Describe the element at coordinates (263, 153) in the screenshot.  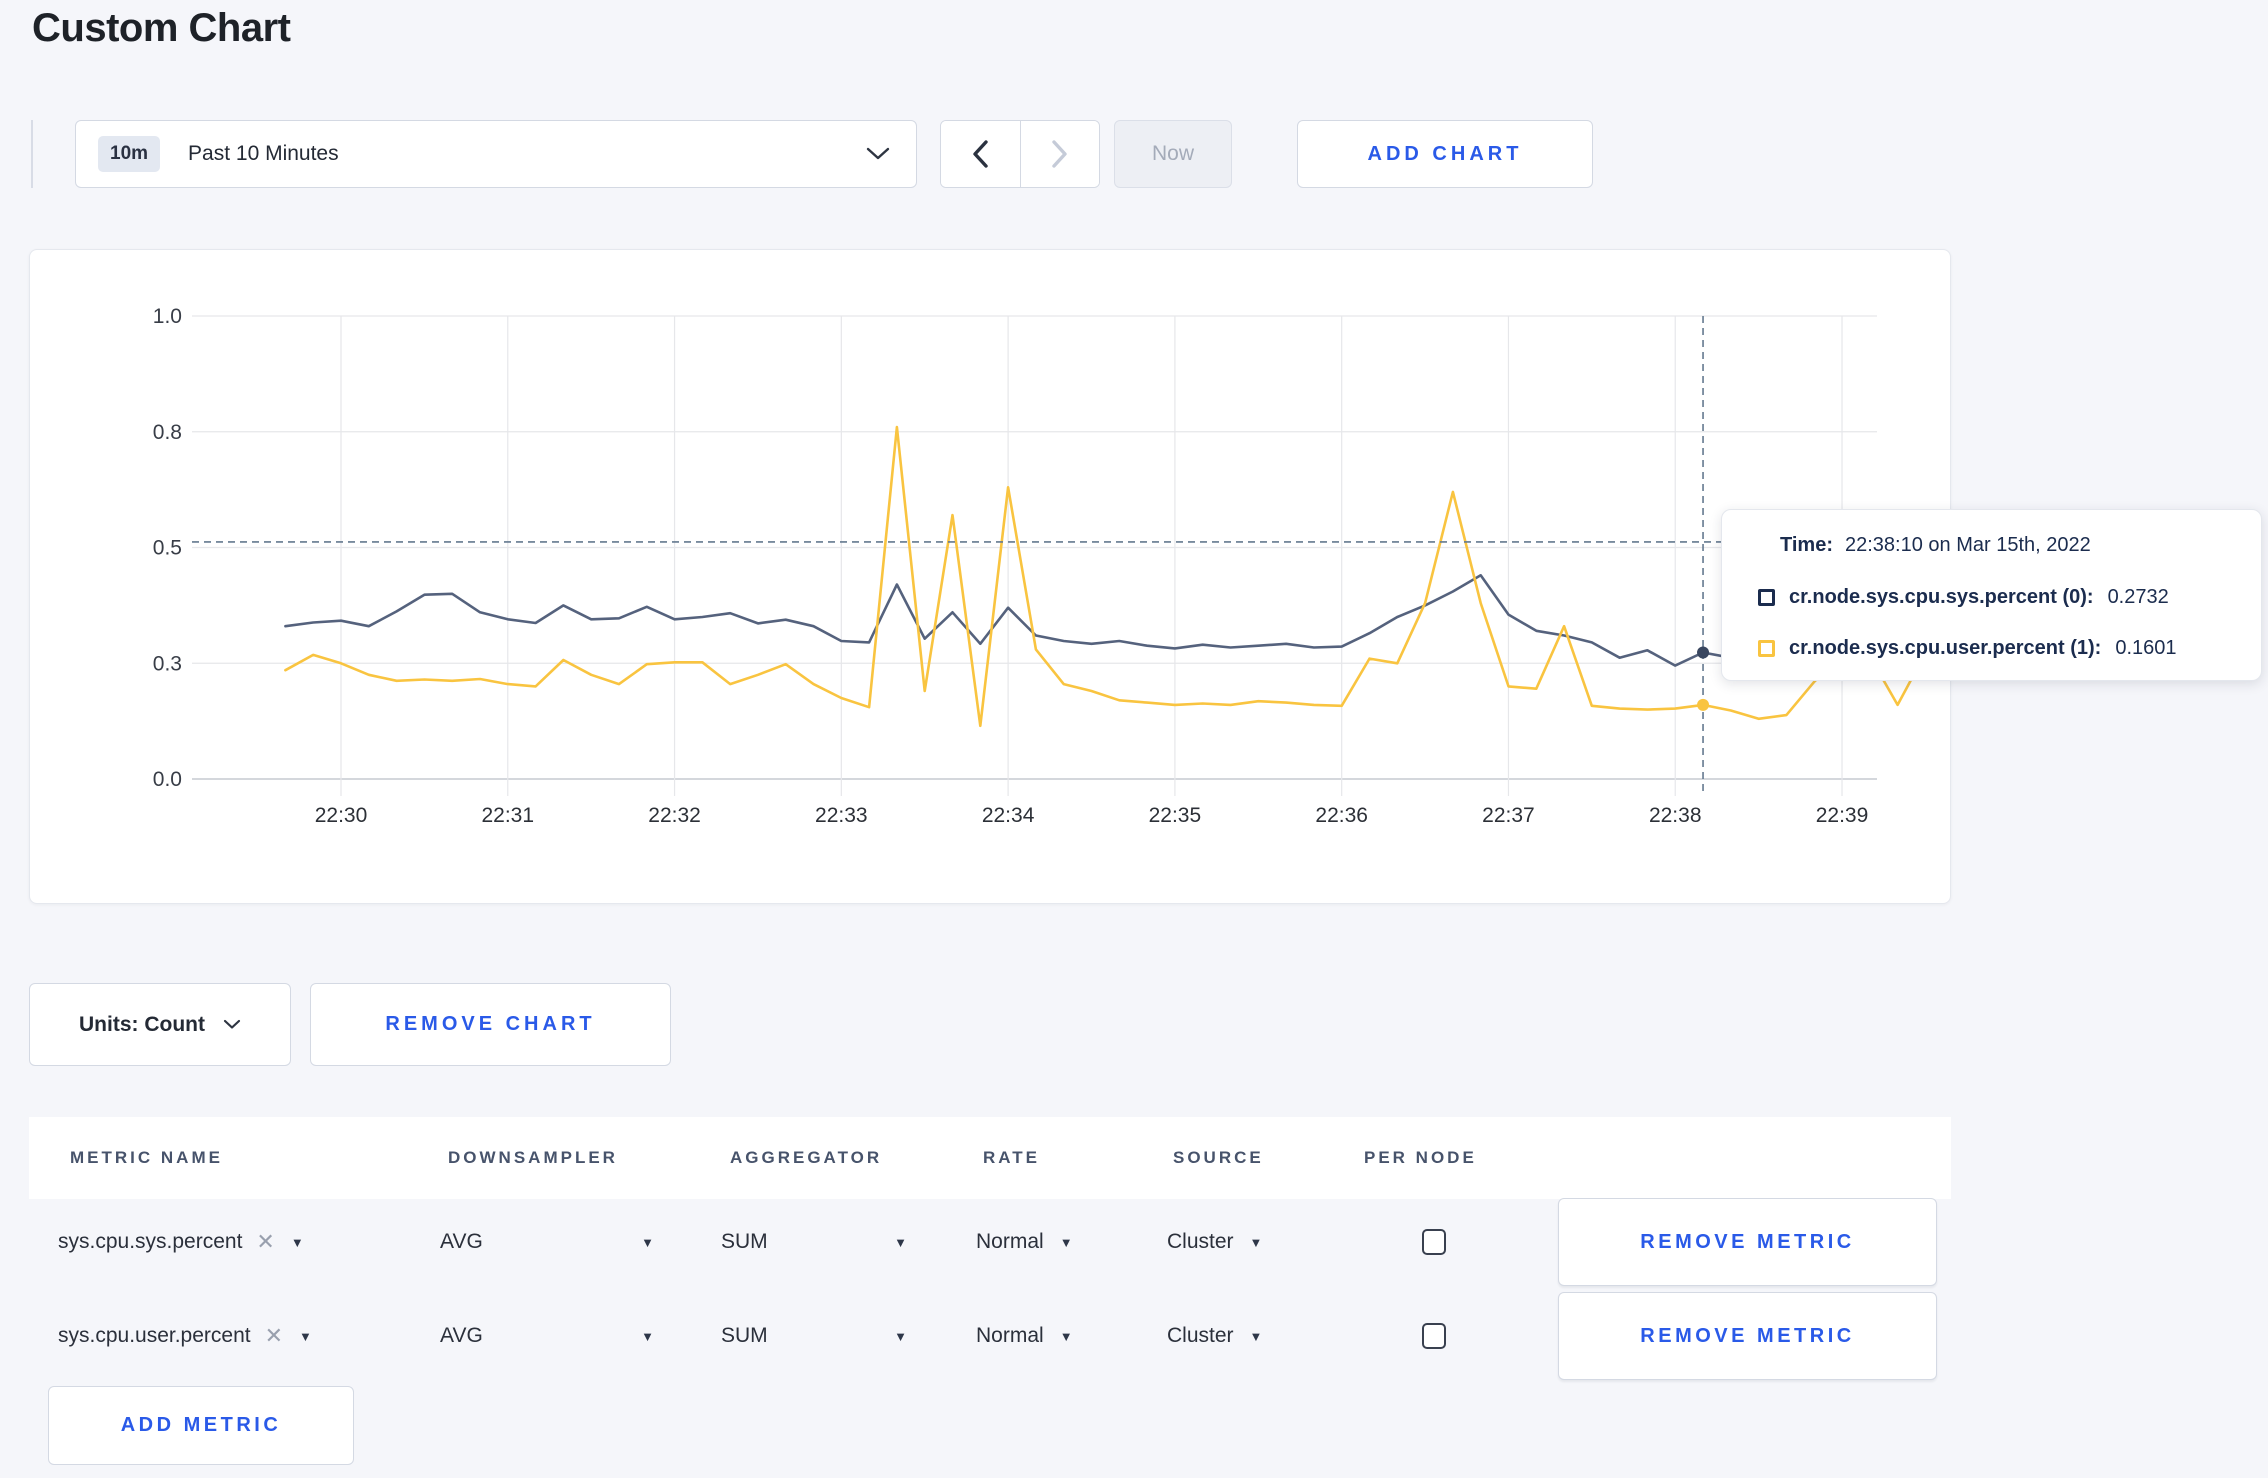
I see `time-range-label: Past 10 Minutes` at that location.